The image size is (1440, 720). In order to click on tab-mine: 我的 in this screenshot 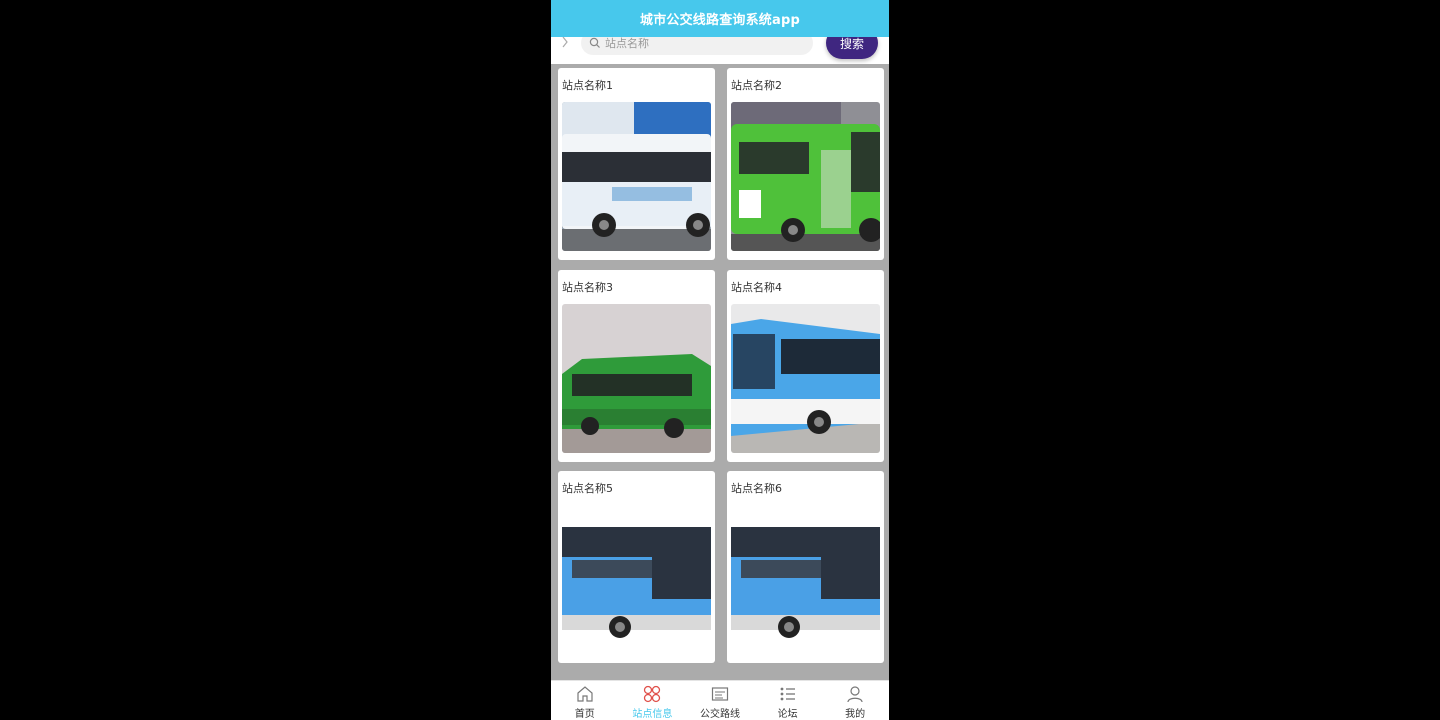, I will do `click(855, 700)`.